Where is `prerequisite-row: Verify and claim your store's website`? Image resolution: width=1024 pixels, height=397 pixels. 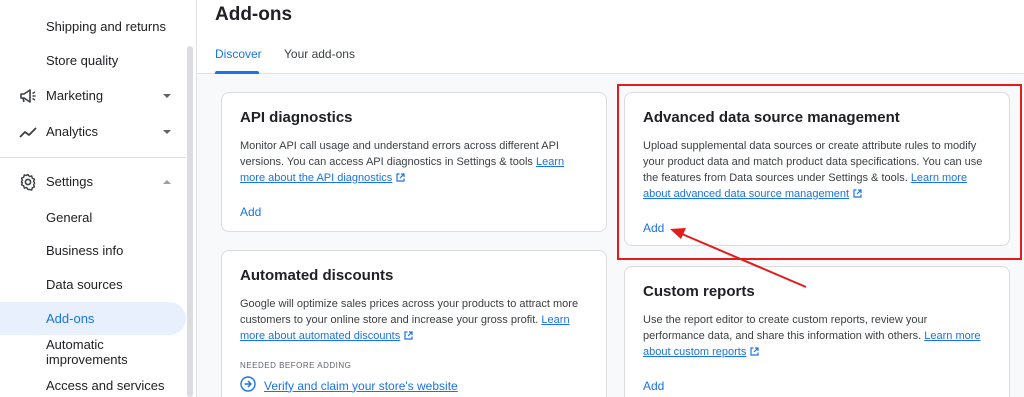 prerequisite-row: Verify and claim your store's website is located at coordinates (414, 385).